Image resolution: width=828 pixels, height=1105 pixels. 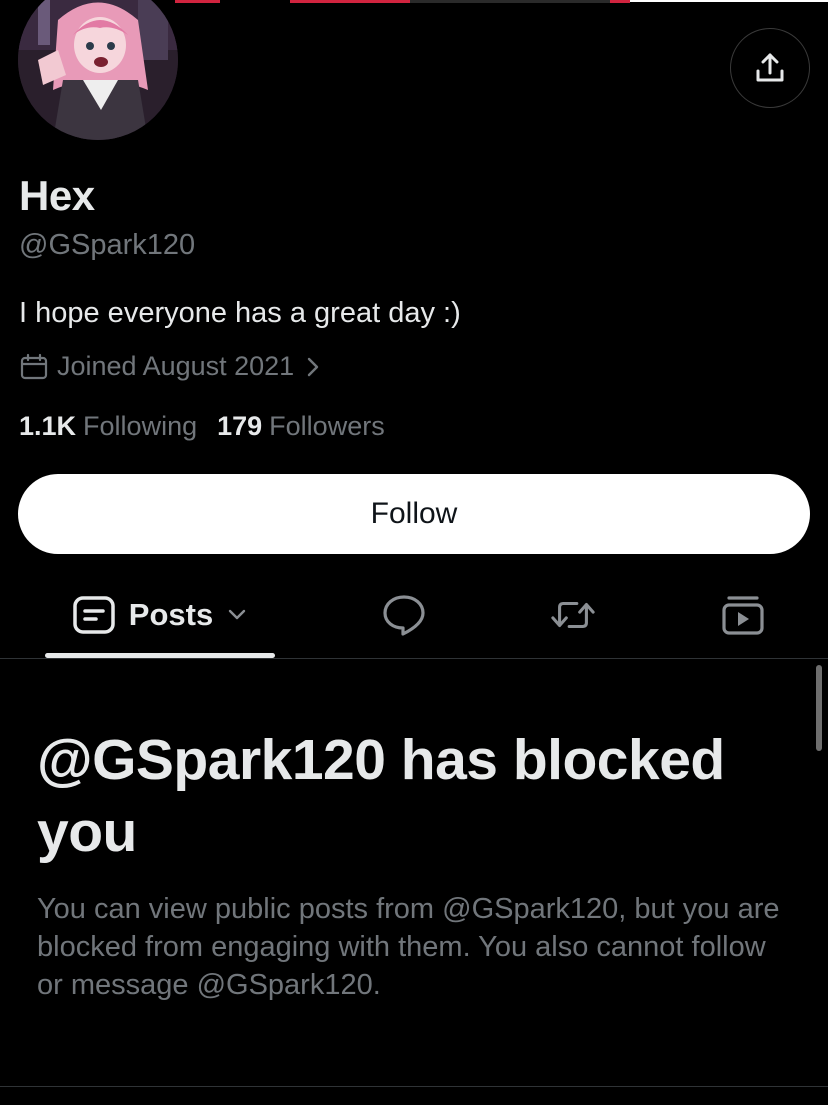 I want to click on tabs-divider, so click(x=414, y=658).